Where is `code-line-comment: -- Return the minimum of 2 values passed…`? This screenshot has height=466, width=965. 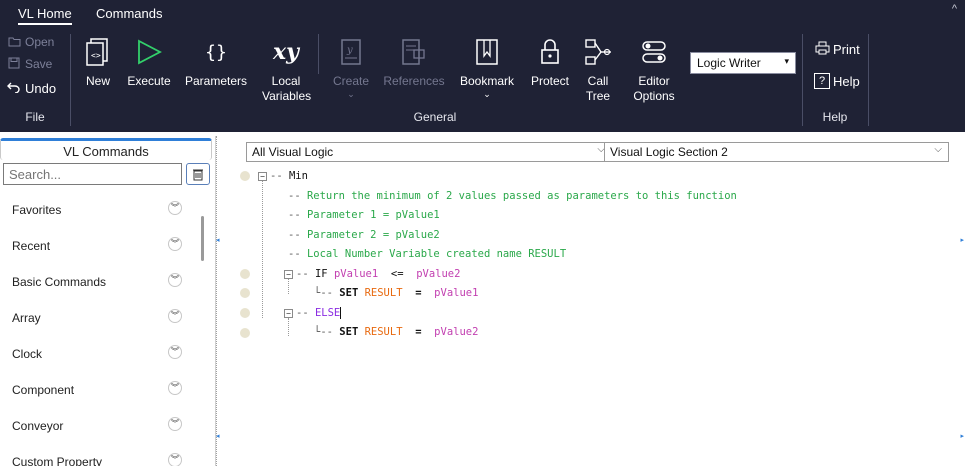 code-line-comment: -- Return the minimum of 2 values passed… is located at coordinates (512, 196).